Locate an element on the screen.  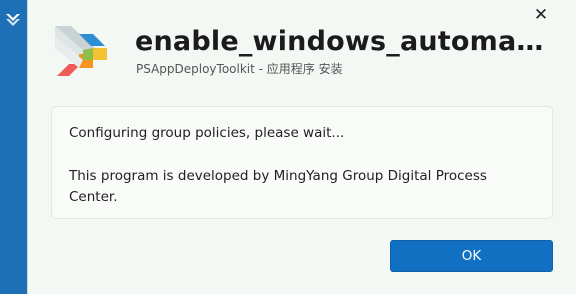
psappdeploytoolkit-small-icon is located at coordinates (13, 20).